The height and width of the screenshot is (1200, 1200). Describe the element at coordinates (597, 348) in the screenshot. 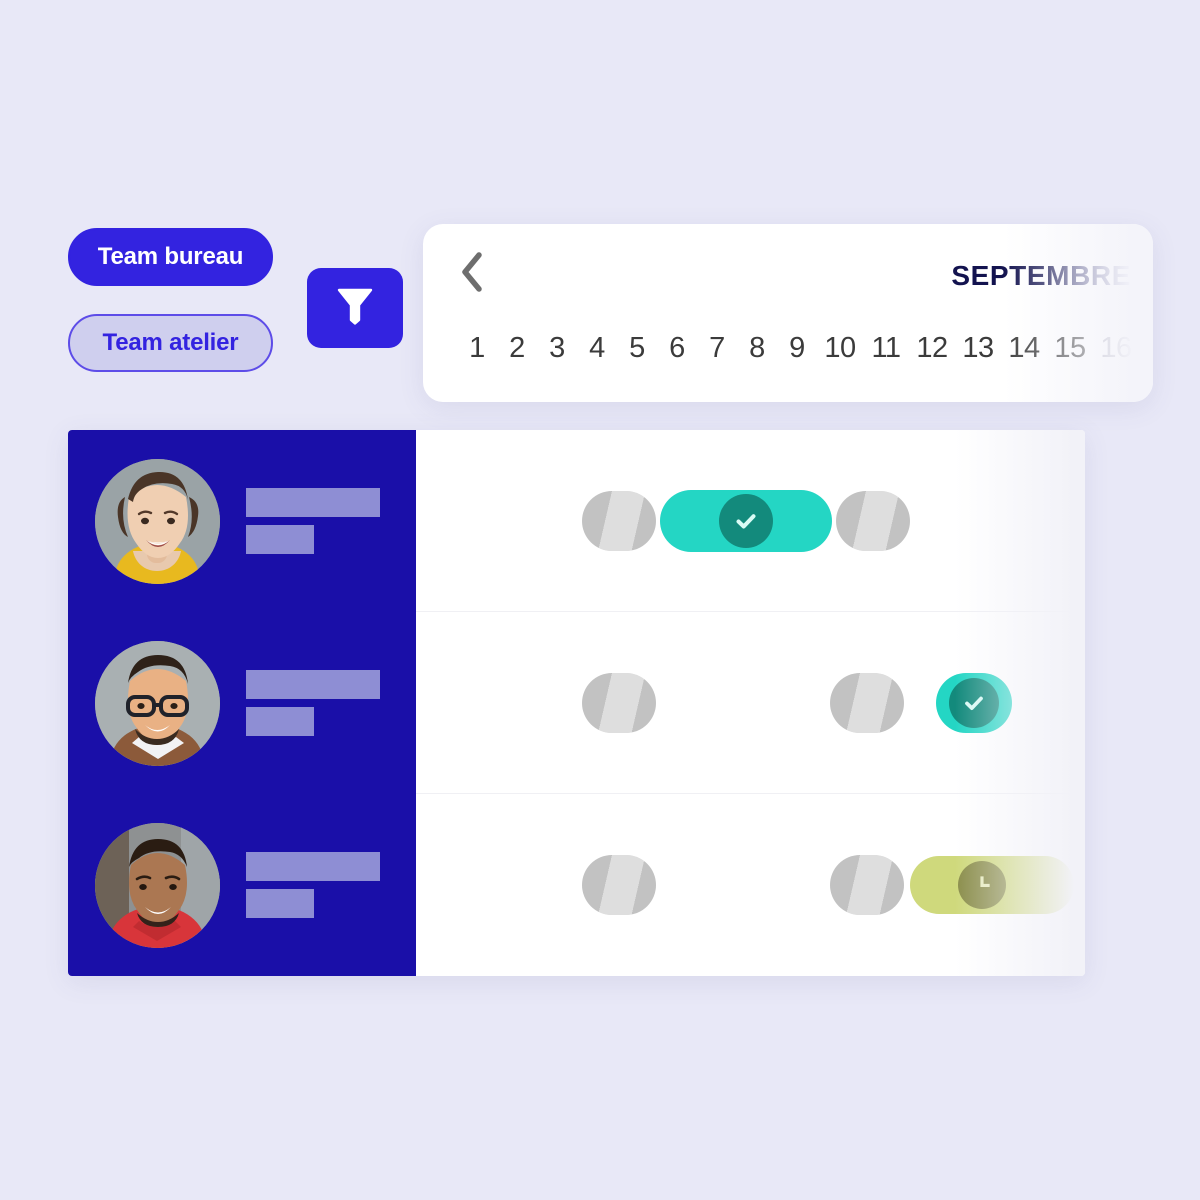

I see `calendar-day-4: 4` at that location.